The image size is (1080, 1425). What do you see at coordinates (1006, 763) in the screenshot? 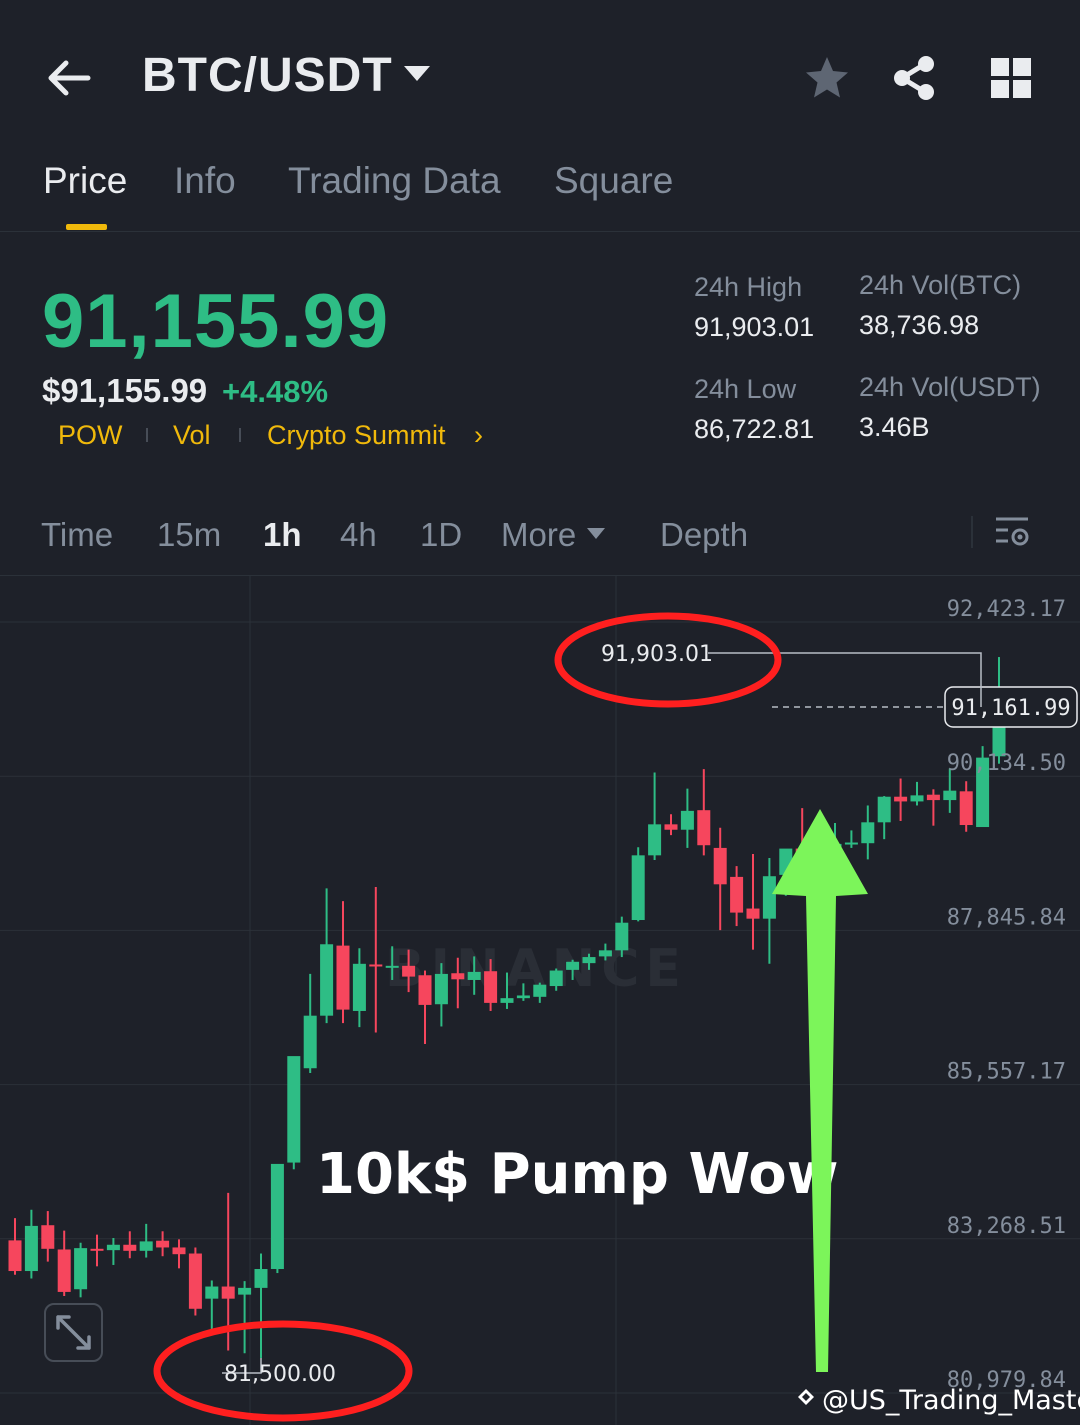
I see `y-tick-label: 90,134.50` at bounding box center [1006, 763].